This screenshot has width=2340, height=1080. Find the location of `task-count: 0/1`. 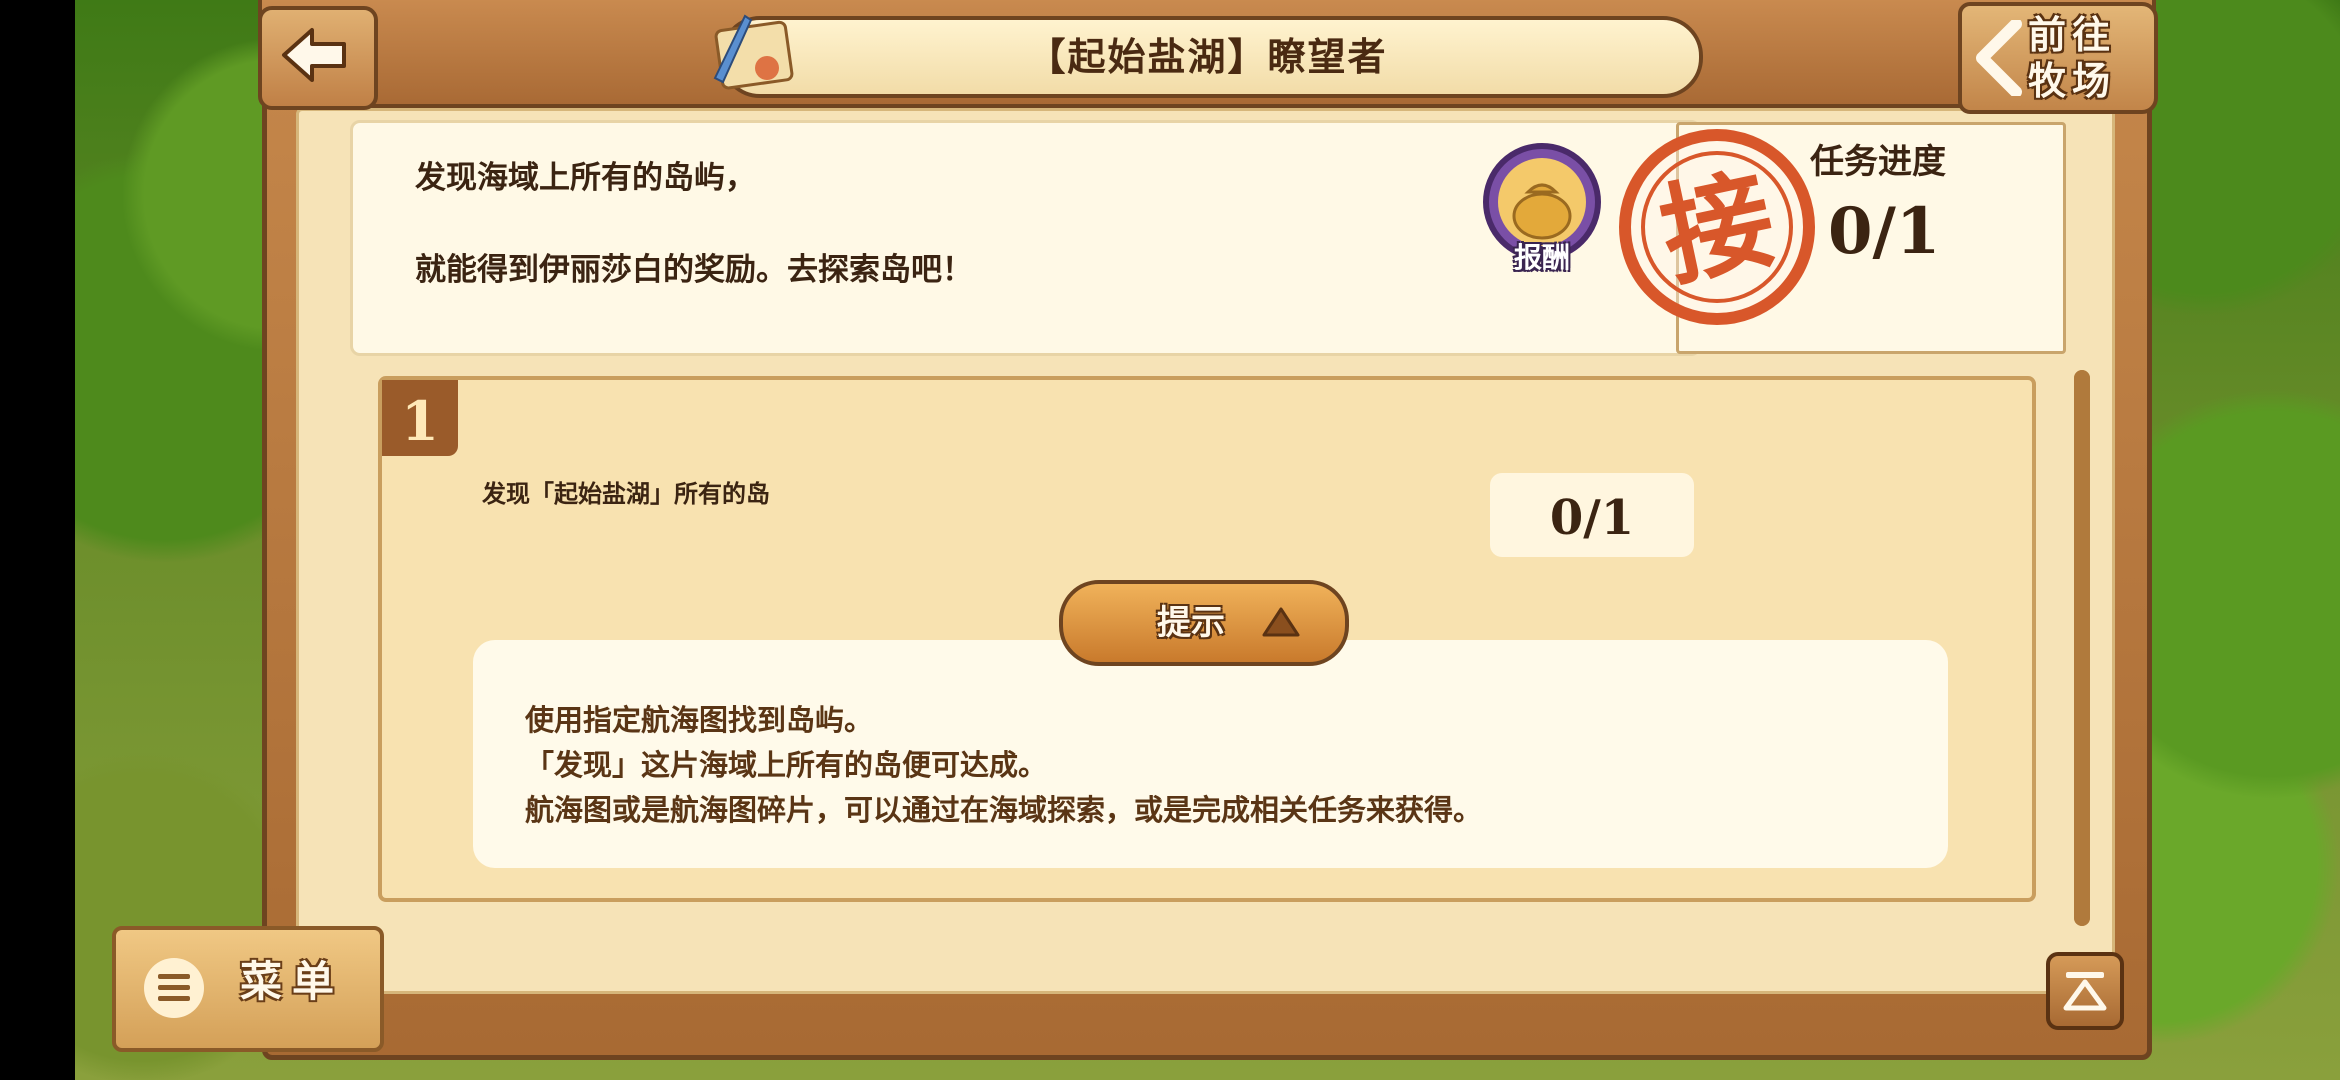

task-count: 0/1 is located at coordinates (1592, 518).